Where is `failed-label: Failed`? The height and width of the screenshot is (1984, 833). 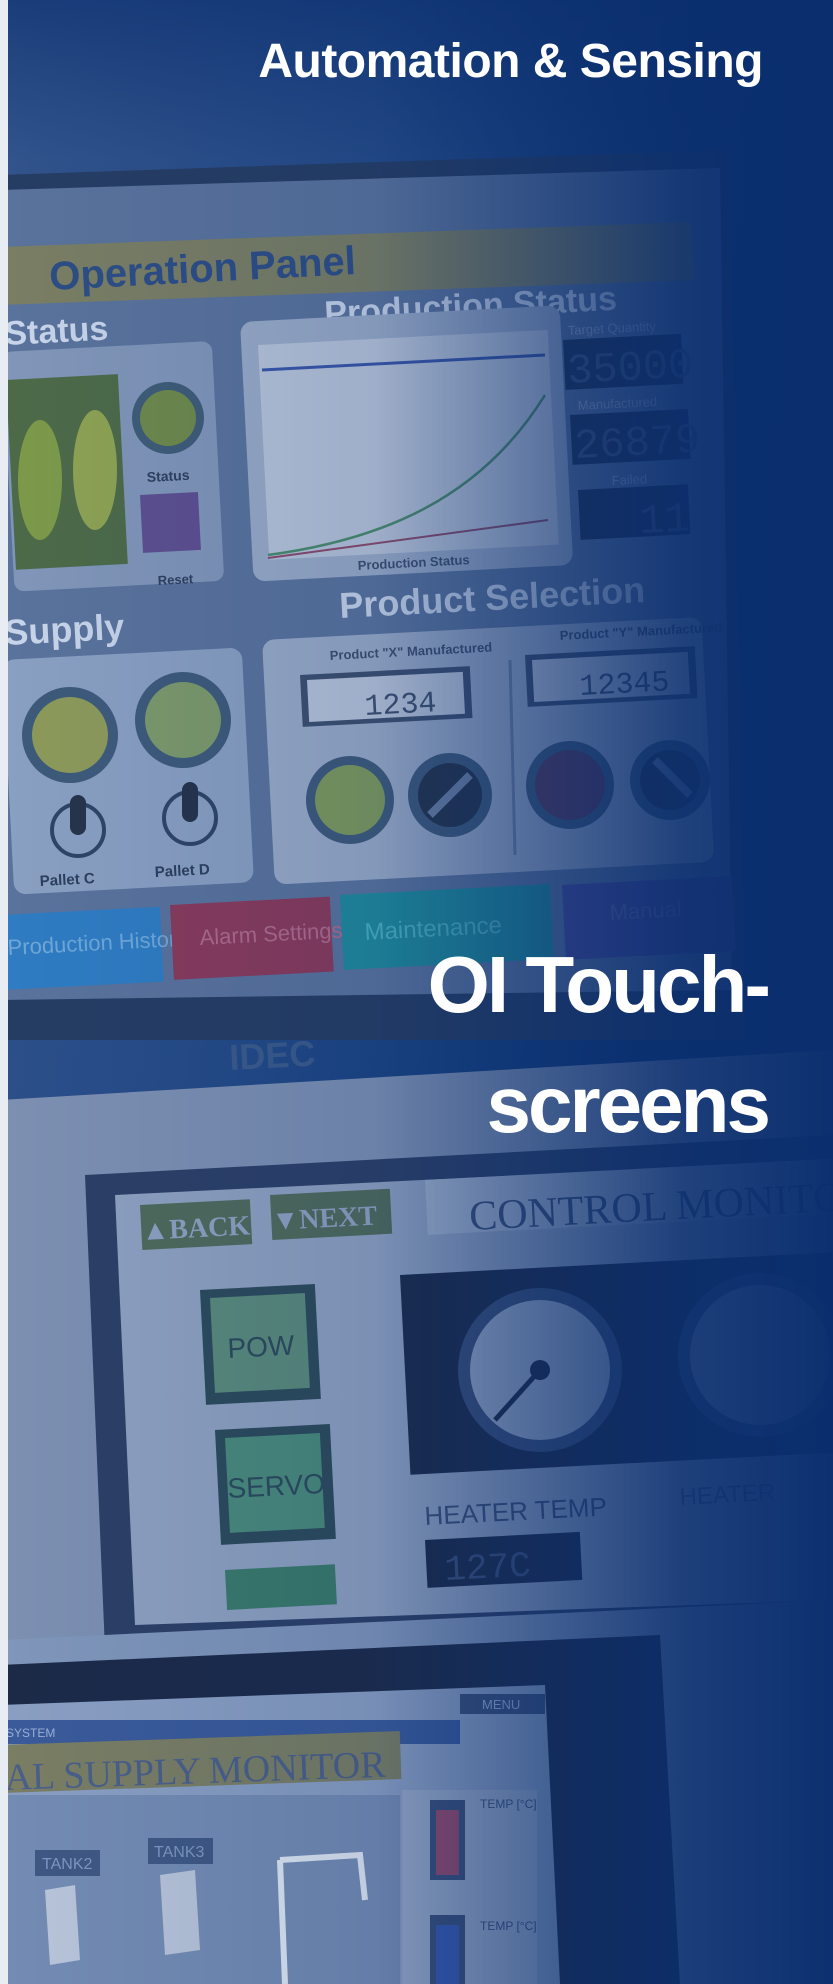
failed-label: Failed is located at coordinates (629, 479).